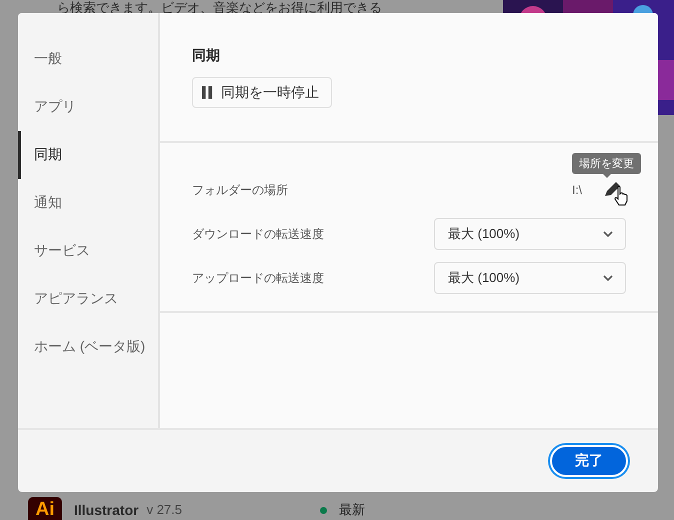  I want to click on setting-label: フォルダーの場所, so click(240, 190).